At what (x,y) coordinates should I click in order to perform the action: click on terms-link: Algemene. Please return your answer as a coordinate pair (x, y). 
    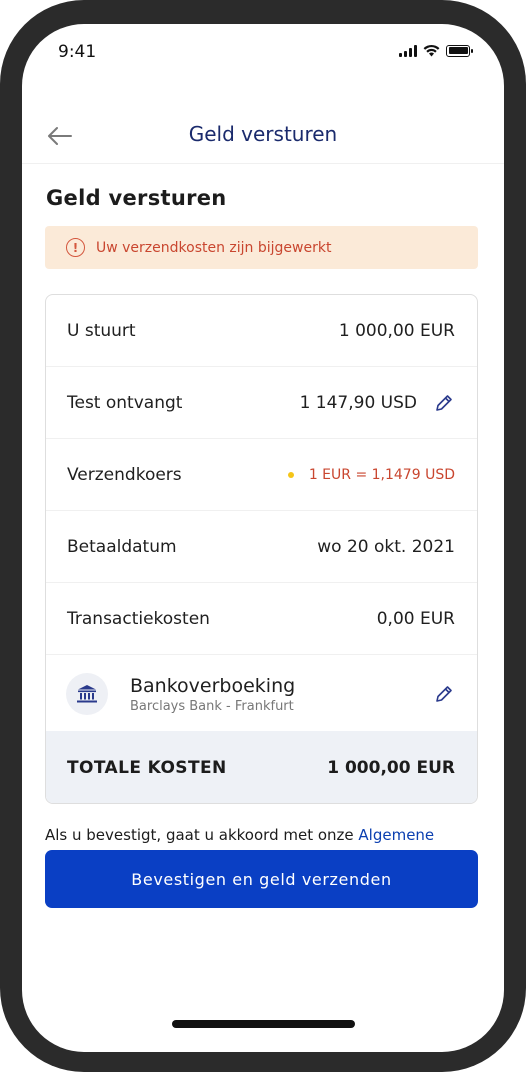
    Looking at the image, I should click on (396, 835).